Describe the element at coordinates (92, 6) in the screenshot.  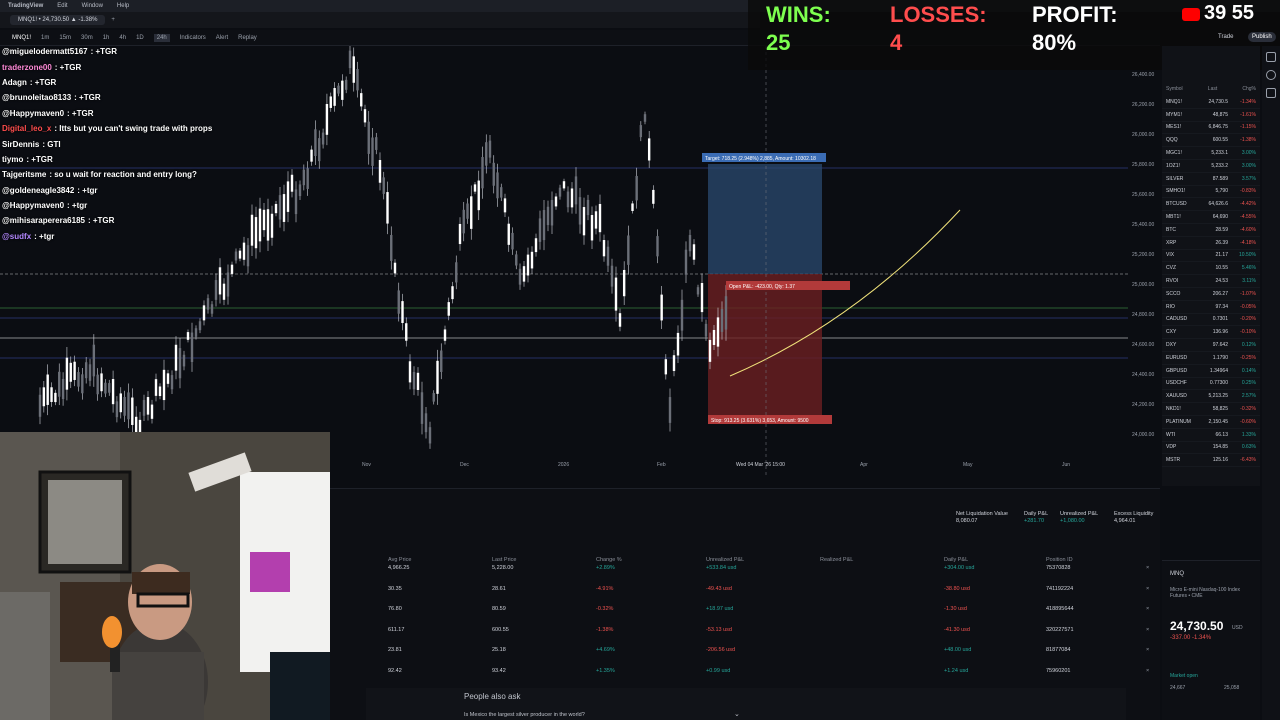
I see `menu-window: Window` at that location.